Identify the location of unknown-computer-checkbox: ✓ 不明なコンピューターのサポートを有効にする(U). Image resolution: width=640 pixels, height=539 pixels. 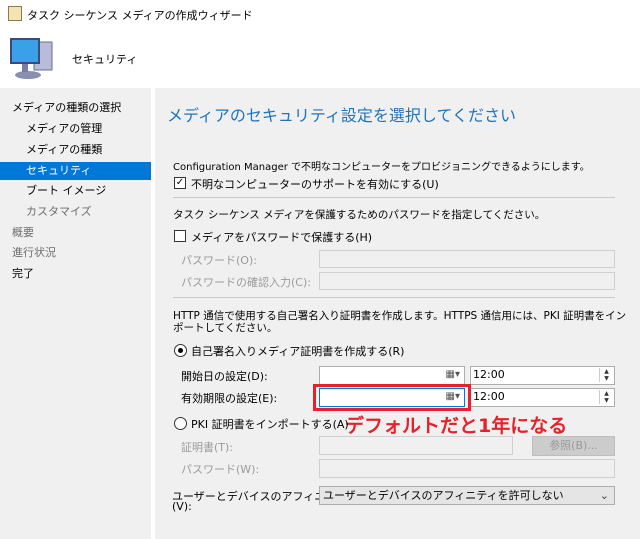
(324, 183).